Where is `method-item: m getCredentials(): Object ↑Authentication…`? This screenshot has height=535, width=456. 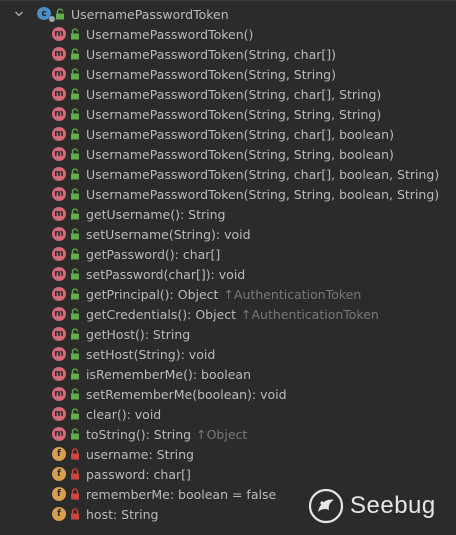
method-item: m getCredentials(): Object ↑Authentication… is located at coordinates (215, 314).